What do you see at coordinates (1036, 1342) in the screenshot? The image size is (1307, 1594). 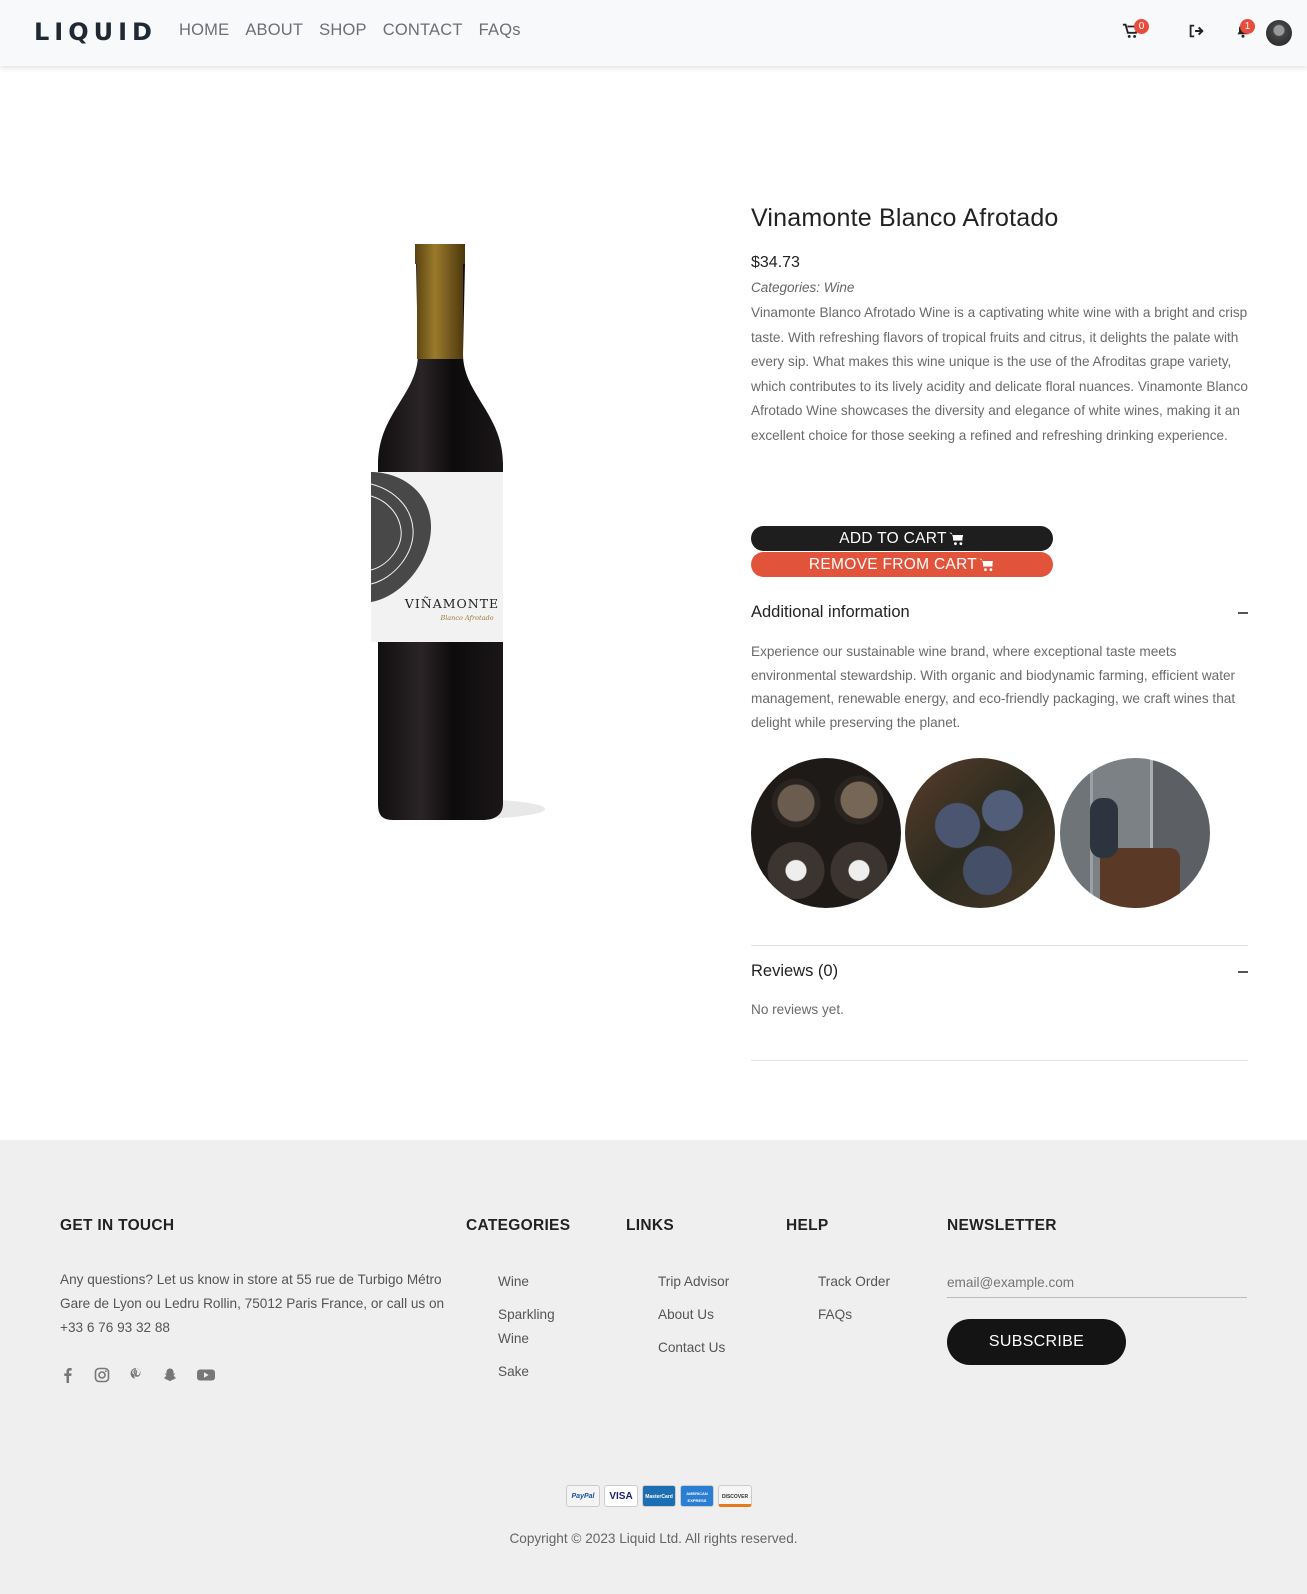 I see `subscribe-button: SUBSCRIBE` at bounding box center [1036, 1342].